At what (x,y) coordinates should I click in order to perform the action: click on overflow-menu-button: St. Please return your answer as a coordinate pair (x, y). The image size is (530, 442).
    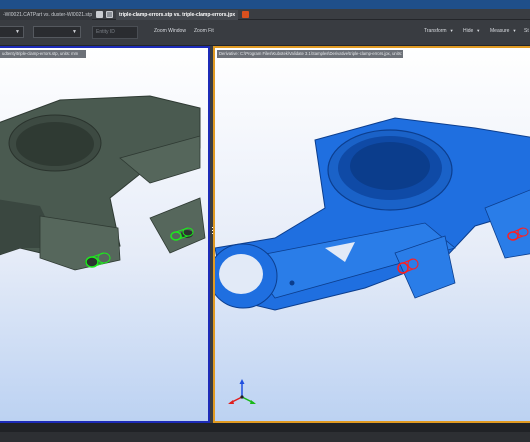
    Looking at the image, I should click on (526, 31).